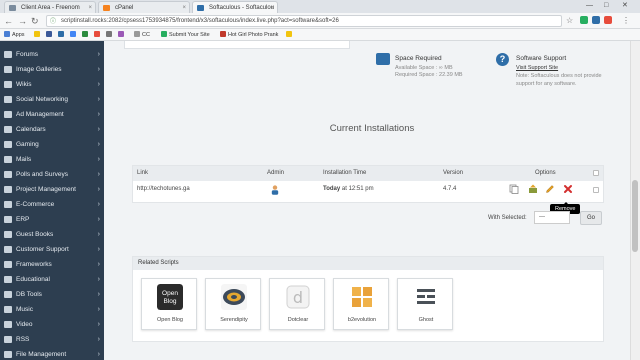  I want to click on sidebar-item: Image Galleries ›, so click(52, 69).